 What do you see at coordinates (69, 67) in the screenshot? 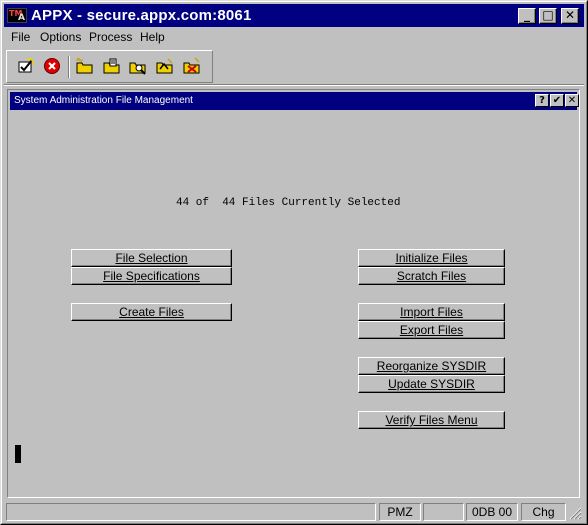
I see `toolbar-separator` at bounding box center [69, 67].